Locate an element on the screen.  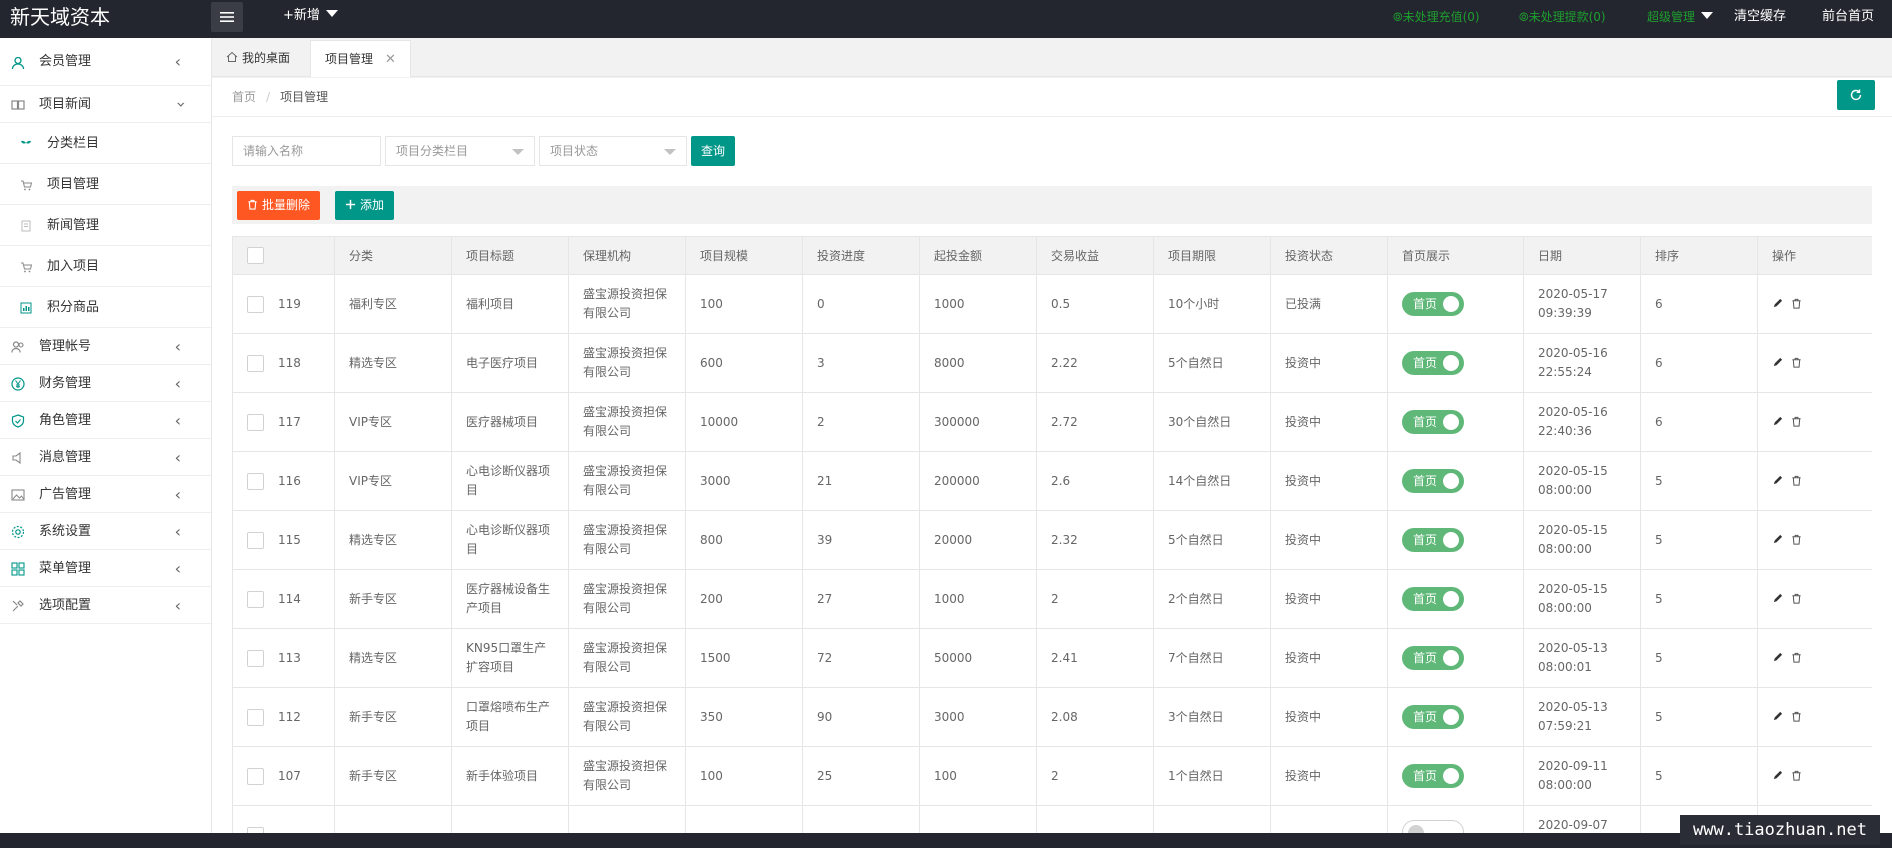
sidebar-item-members: 会员管理 ‹ is located at coordinates (105, 62).